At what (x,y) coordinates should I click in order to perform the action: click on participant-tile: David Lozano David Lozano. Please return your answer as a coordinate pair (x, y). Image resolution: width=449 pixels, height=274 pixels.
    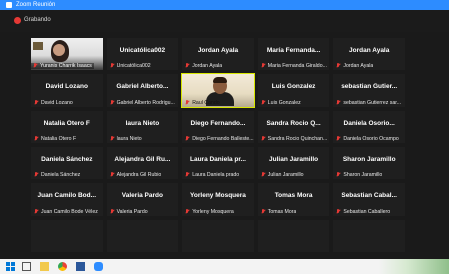
    Looking at the image, I should click on (67, 90).